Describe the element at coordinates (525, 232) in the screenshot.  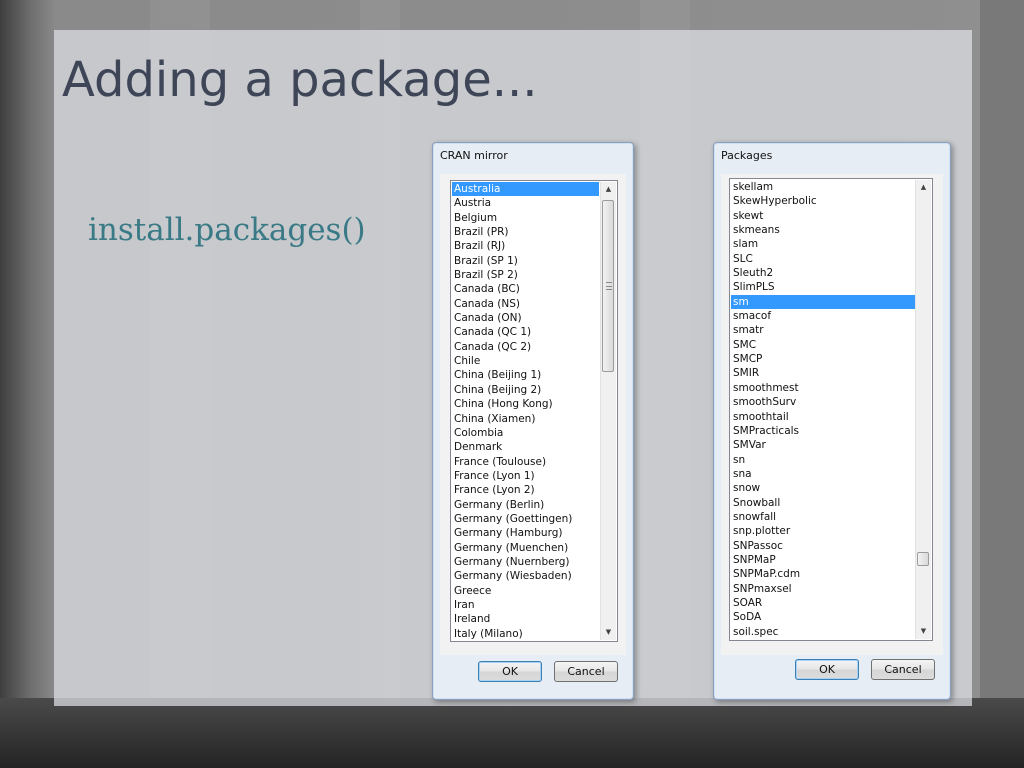
I see `list-item: Brazil (PR)` at that location.